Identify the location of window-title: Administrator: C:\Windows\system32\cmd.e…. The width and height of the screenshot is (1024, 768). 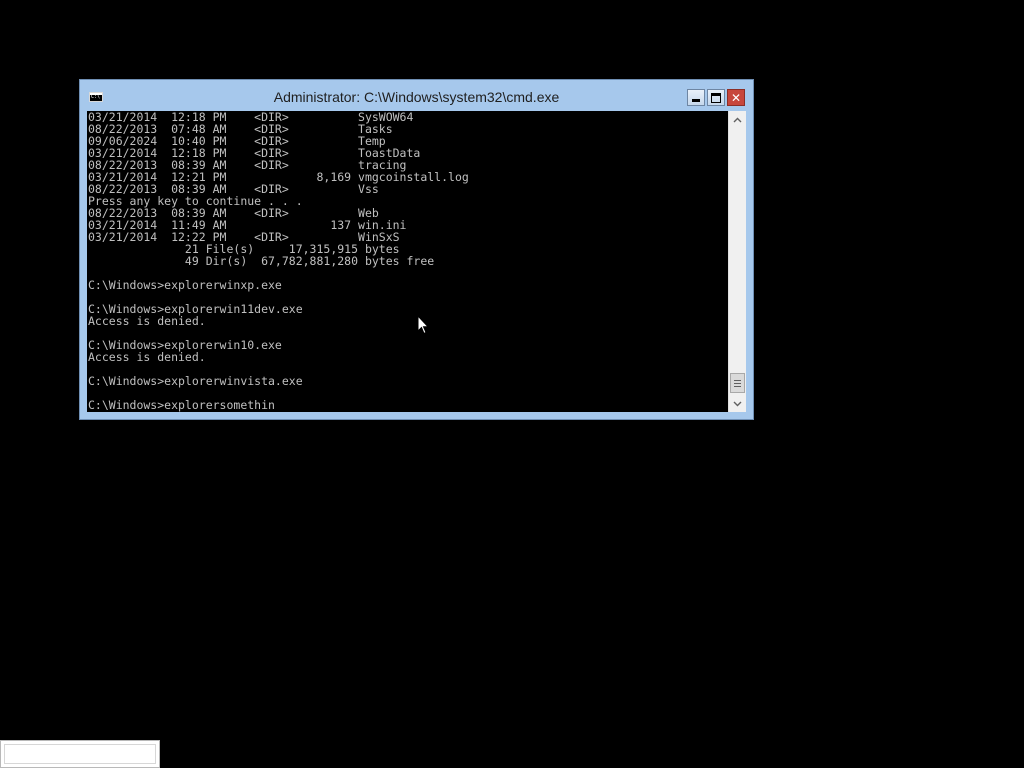
(416, 97).